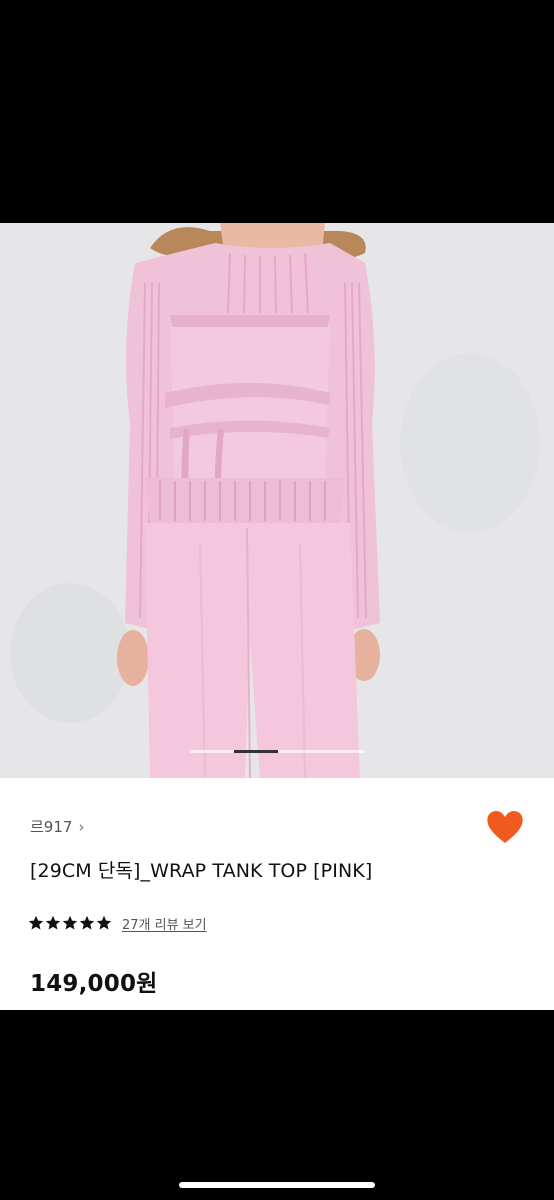 The height and width of the screenshot is (1200, 554). I want to click on rating-stars, so click(70, 923).